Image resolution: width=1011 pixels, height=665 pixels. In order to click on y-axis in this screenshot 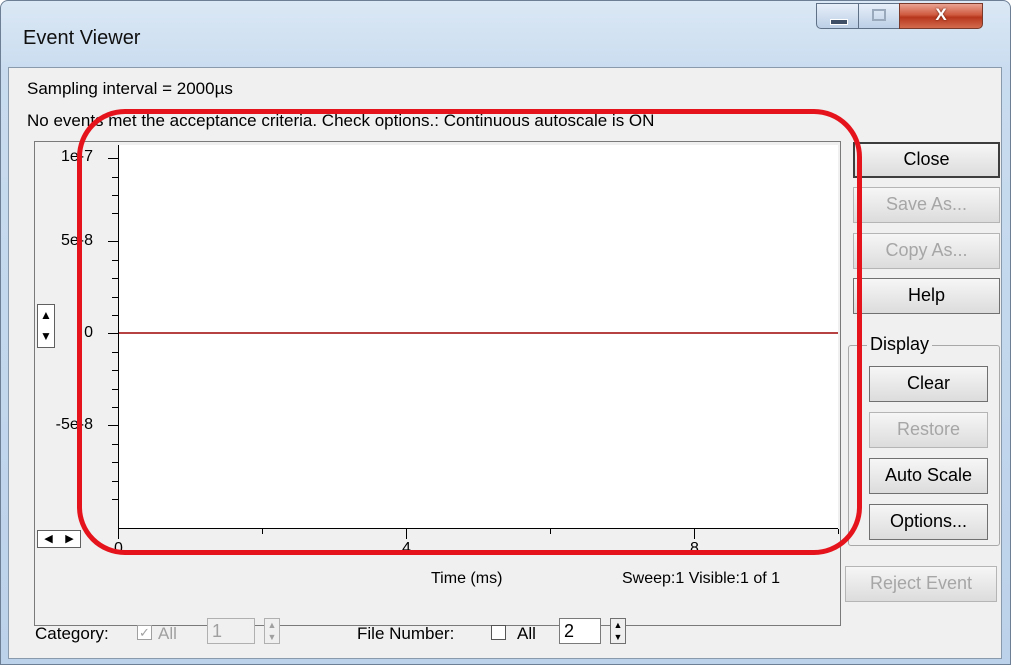, I will do `click(118, 337)`.